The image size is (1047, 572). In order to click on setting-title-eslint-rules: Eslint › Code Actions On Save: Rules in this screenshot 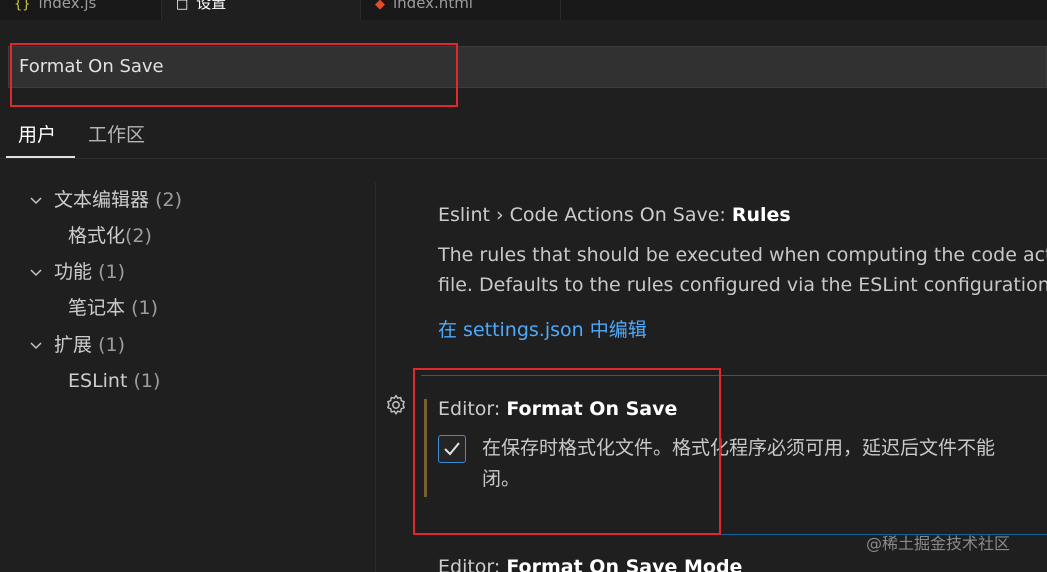, I will do `click(614, 215)`.